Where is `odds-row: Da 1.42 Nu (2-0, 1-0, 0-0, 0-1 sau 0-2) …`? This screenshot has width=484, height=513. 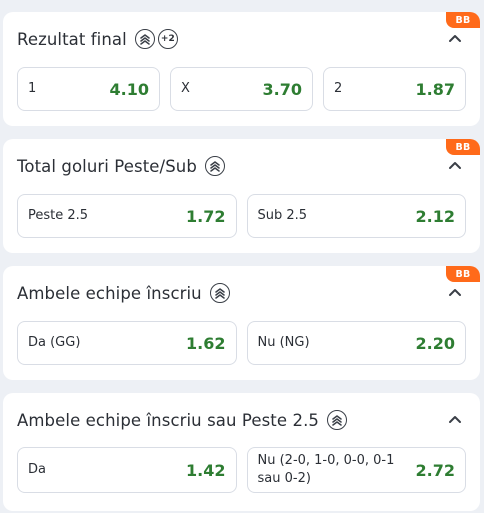 odds-row: Da 1.42 Nu (2-0, 1-0, 0-0, 0-1 sau 0-2) … is located at coordinates (241, 470).